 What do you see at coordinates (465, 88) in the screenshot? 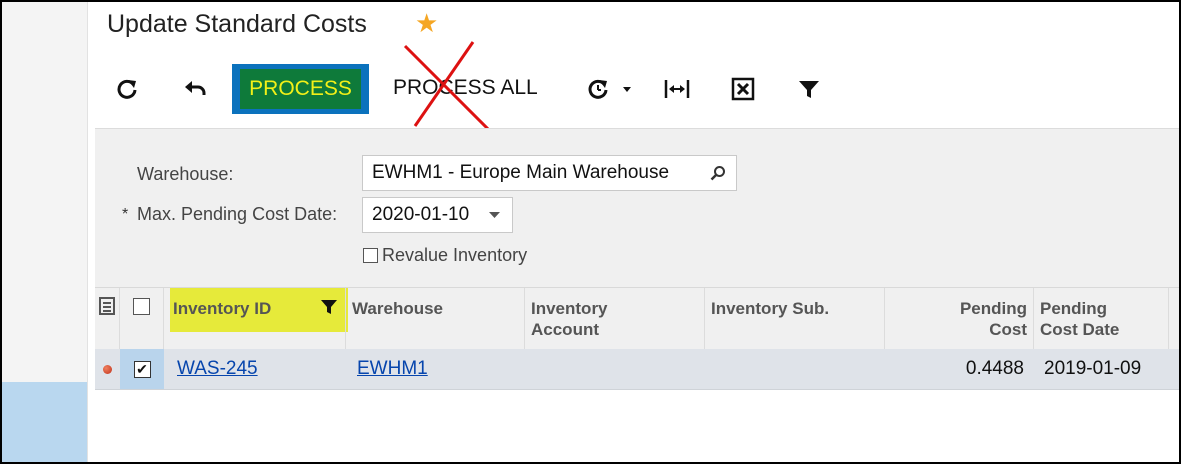
I see `process-all-button: PROCESS ALL` at bounding box center [465, 88].